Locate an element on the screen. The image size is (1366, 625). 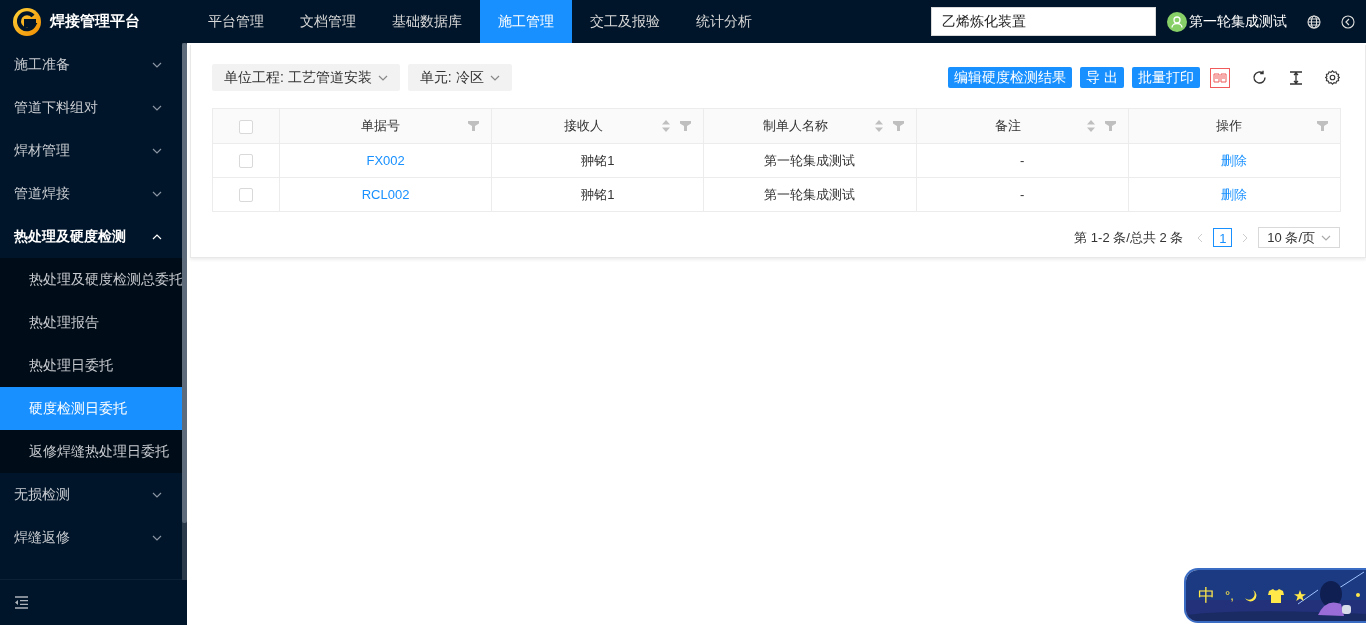
column-header: 操作 is located at coordinates (1228, 126).